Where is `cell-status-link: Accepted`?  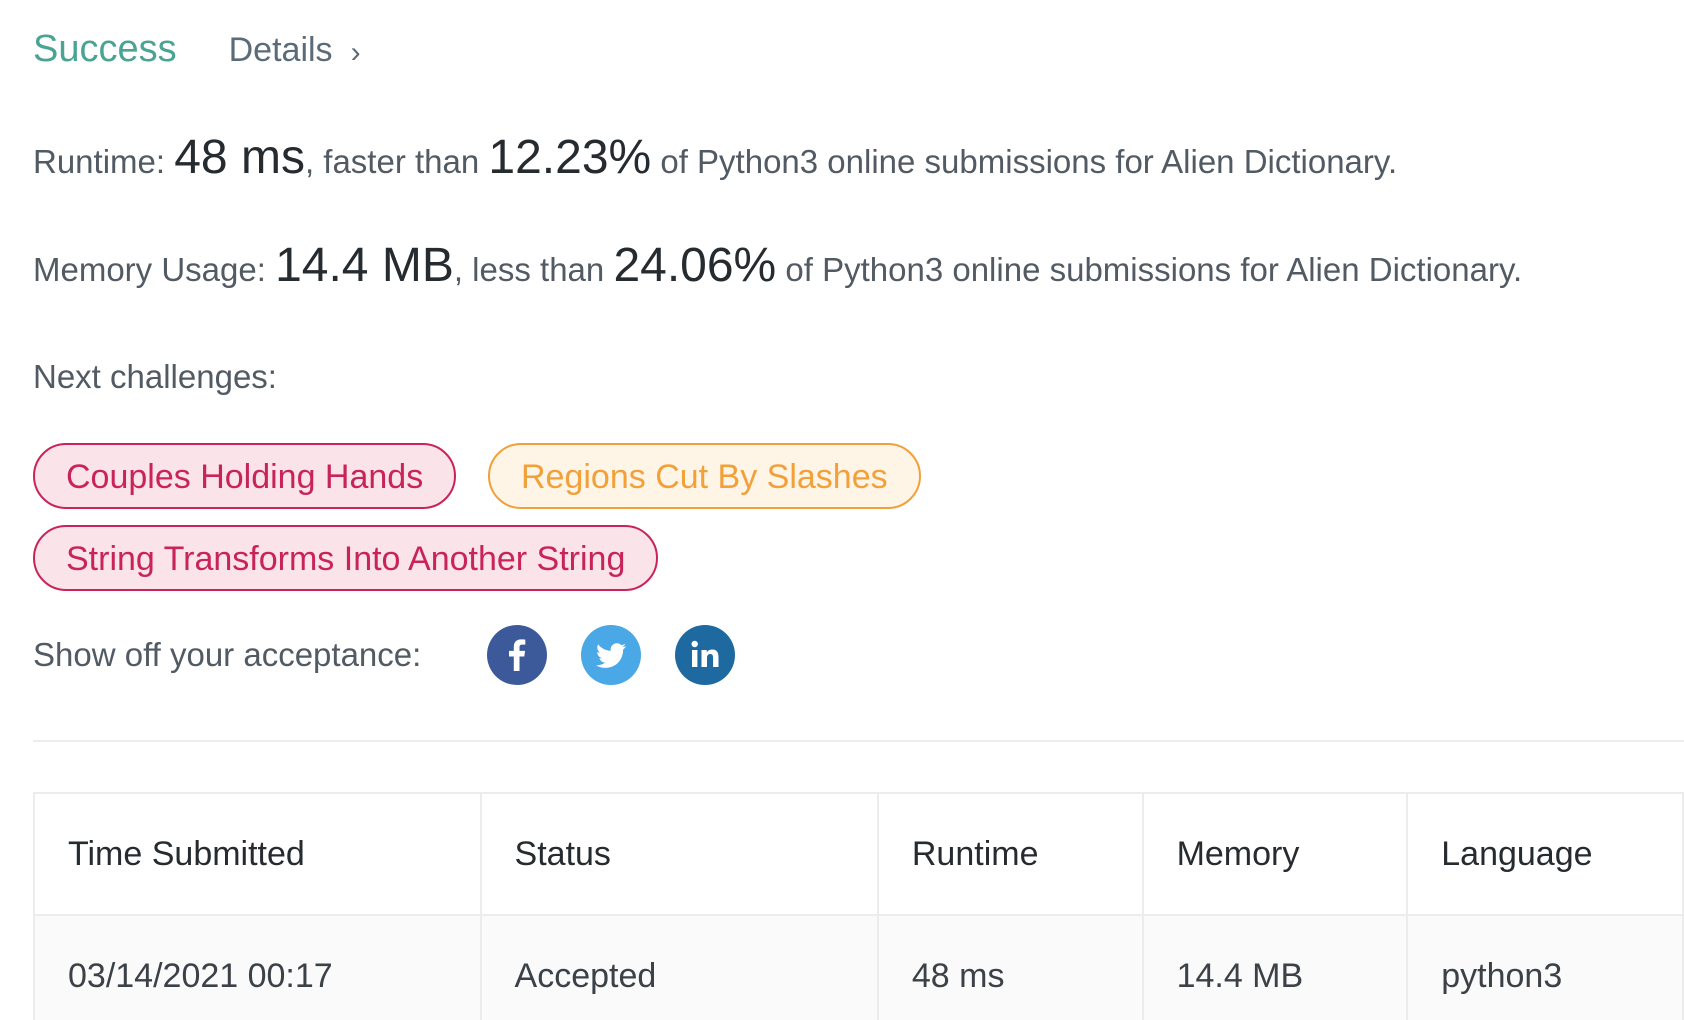 cell-status-link: Accepted is located at coordinates (679, 967).